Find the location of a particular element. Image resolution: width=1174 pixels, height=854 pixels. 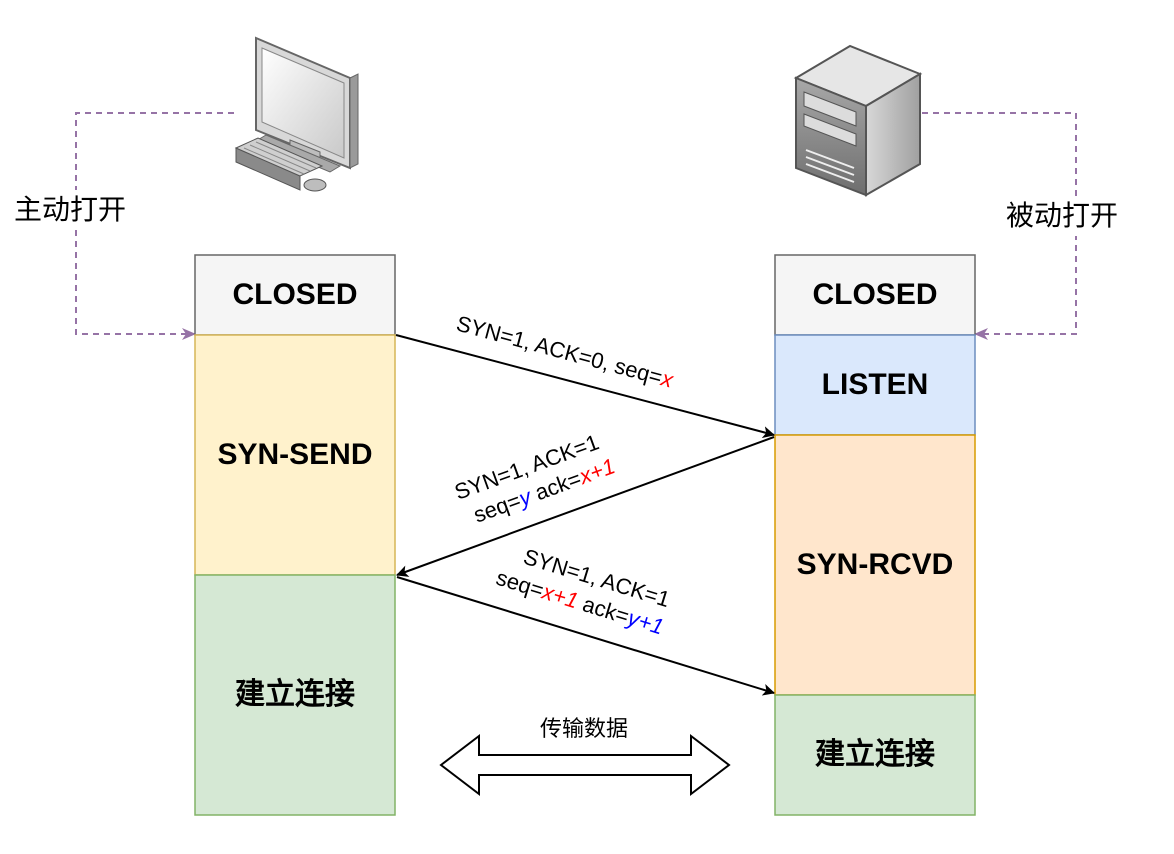

active-open-label: 主动打开 is located at coordinates (70, 209).